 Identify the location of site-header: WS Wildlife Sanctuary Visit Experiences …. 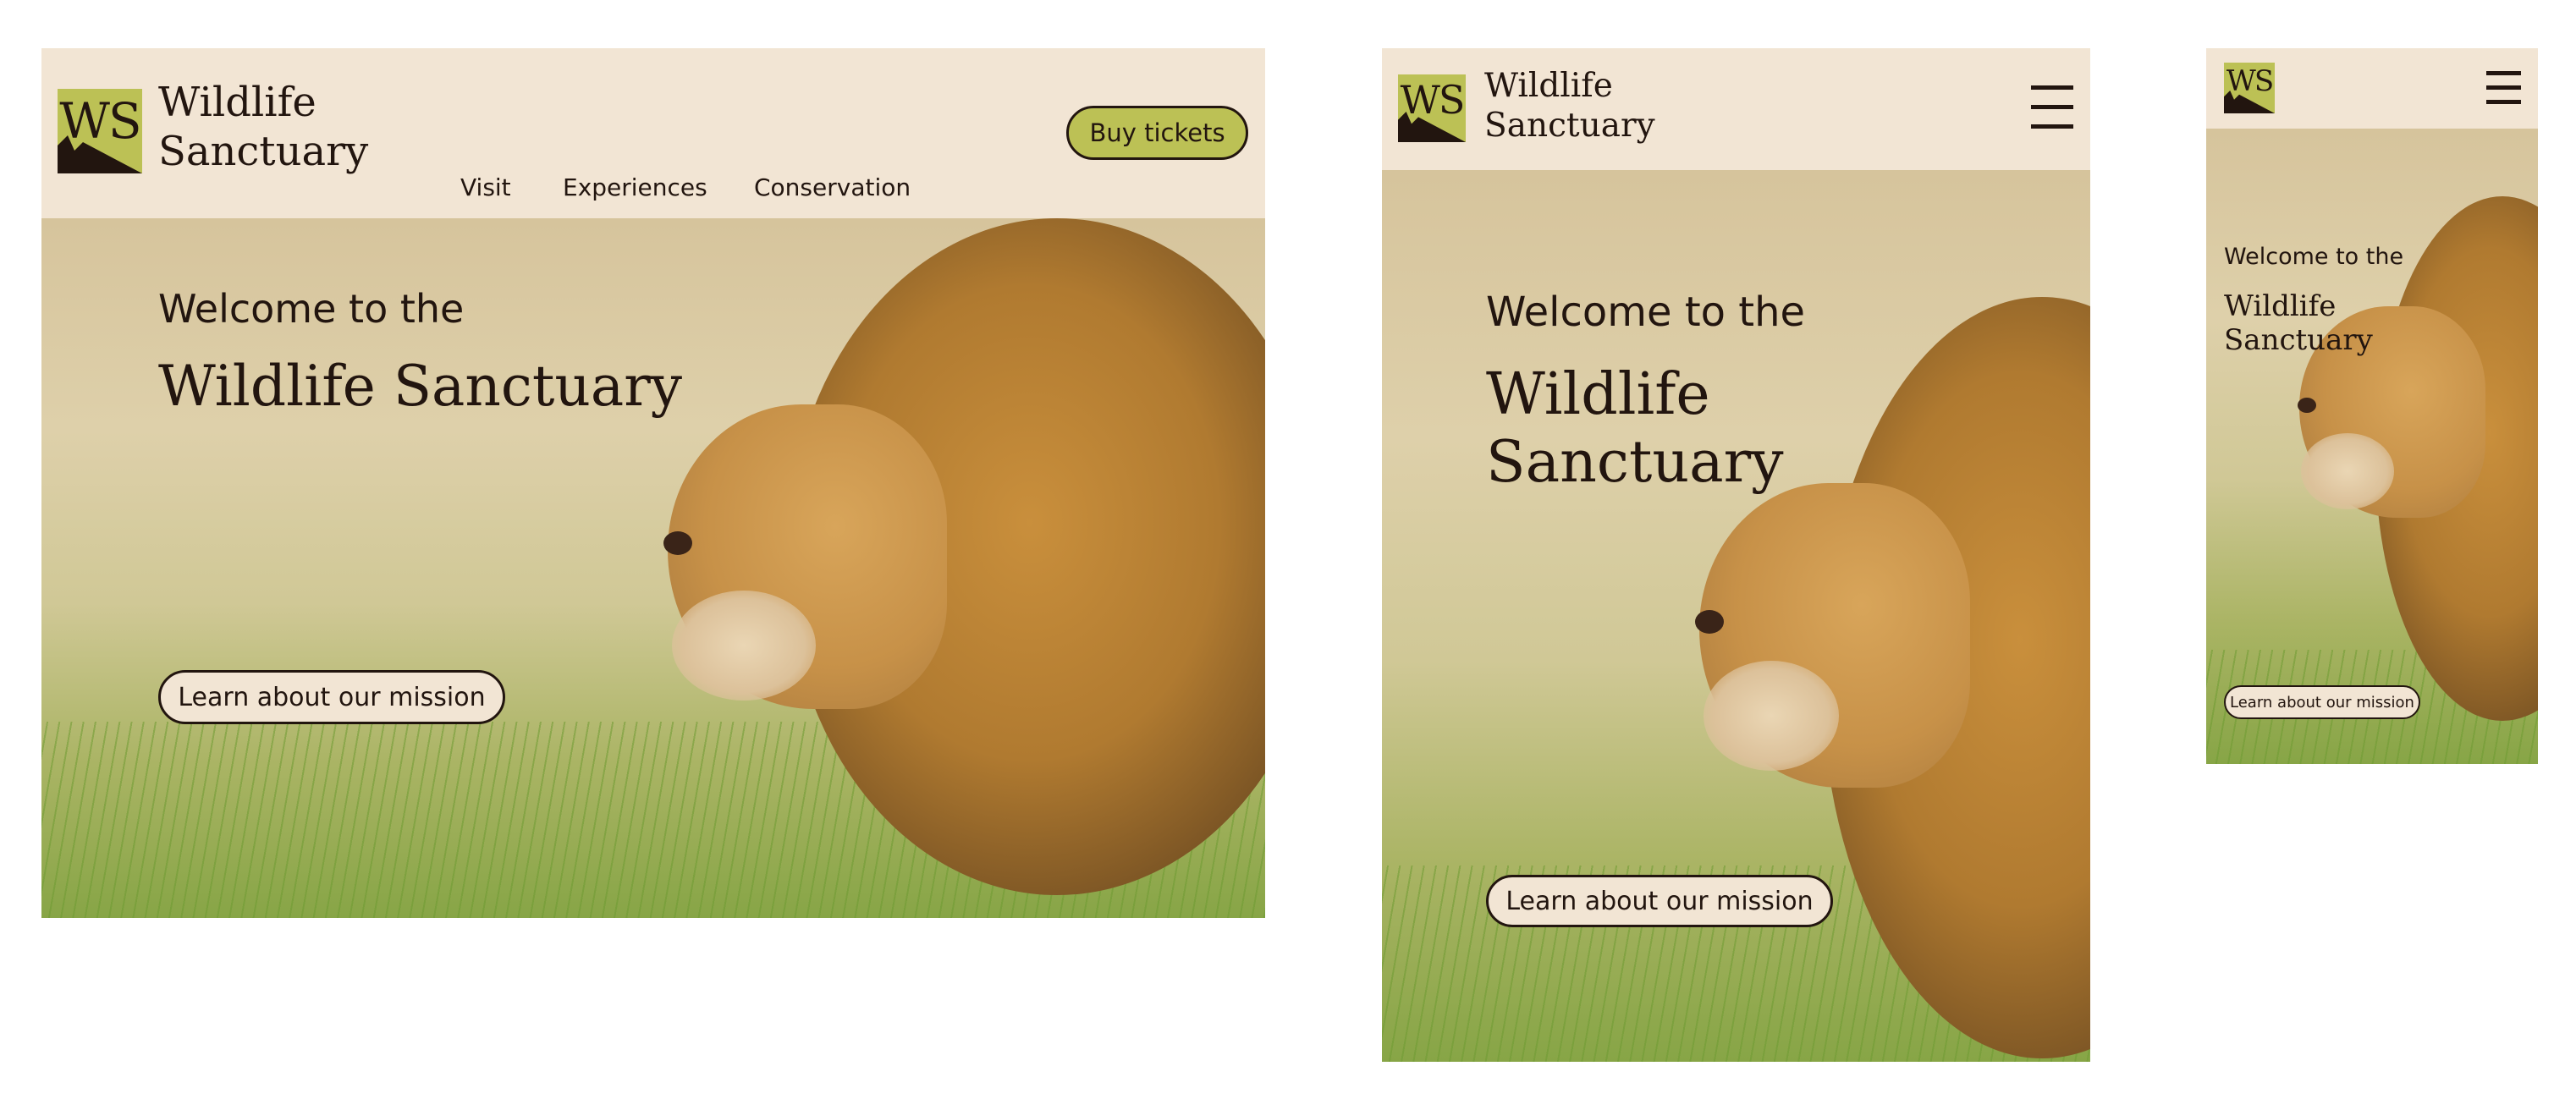
(653, 133).